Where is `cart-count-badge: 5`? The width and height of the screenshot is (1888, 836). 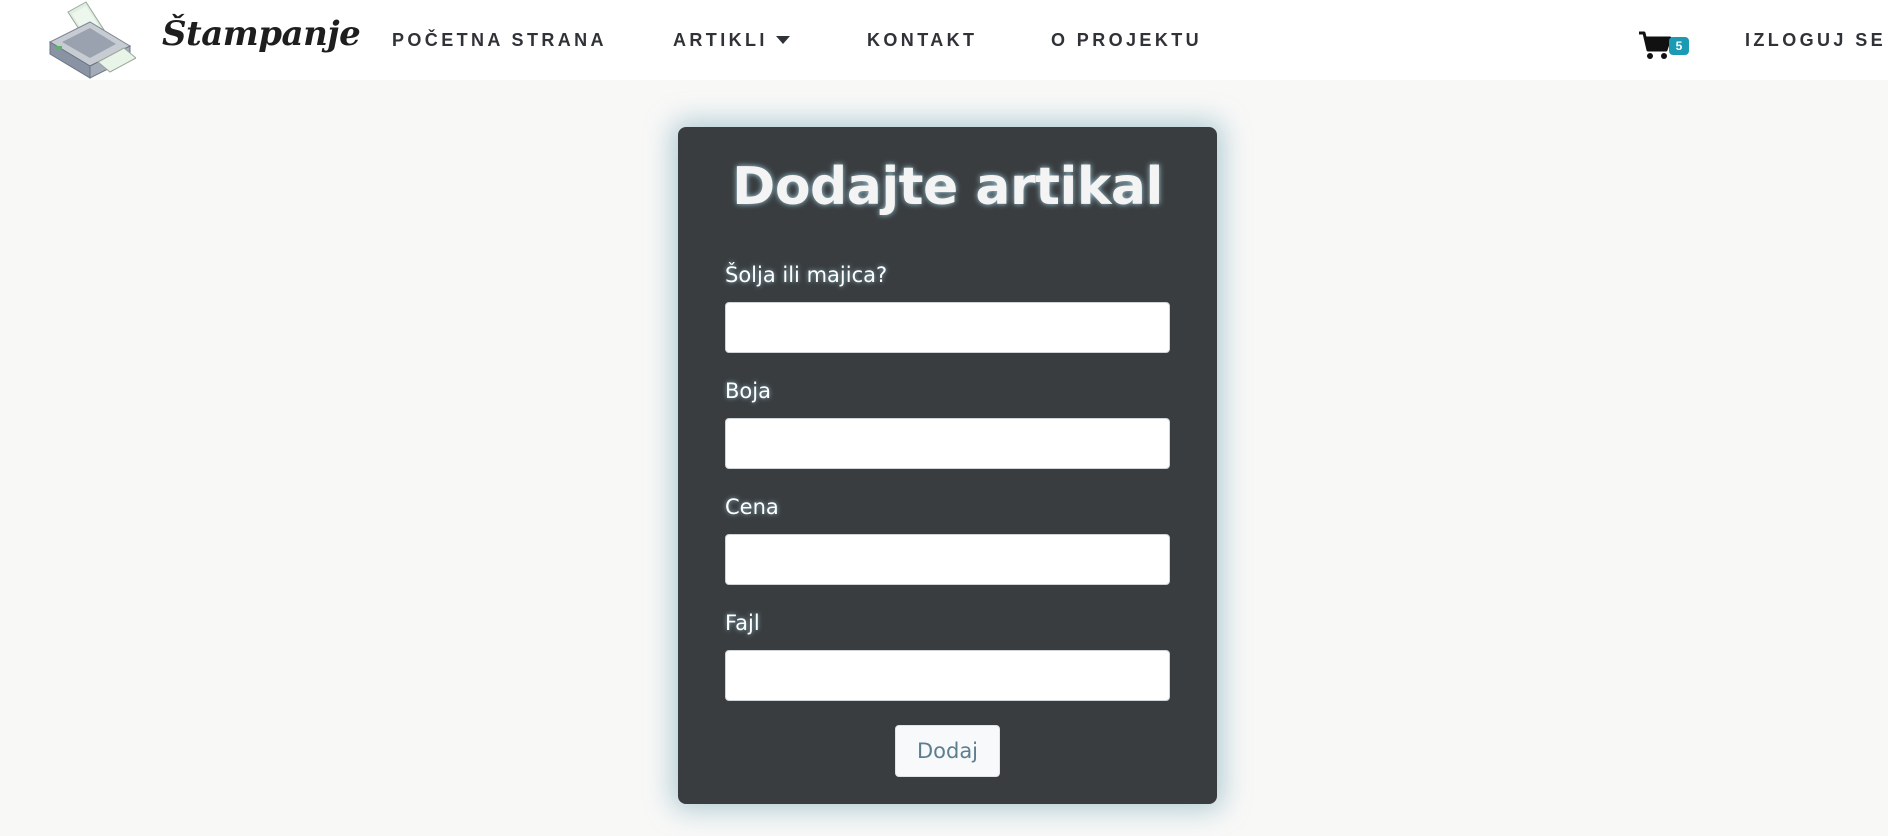
cart-count-badge: 5 is located at coordinates (1679, 46).